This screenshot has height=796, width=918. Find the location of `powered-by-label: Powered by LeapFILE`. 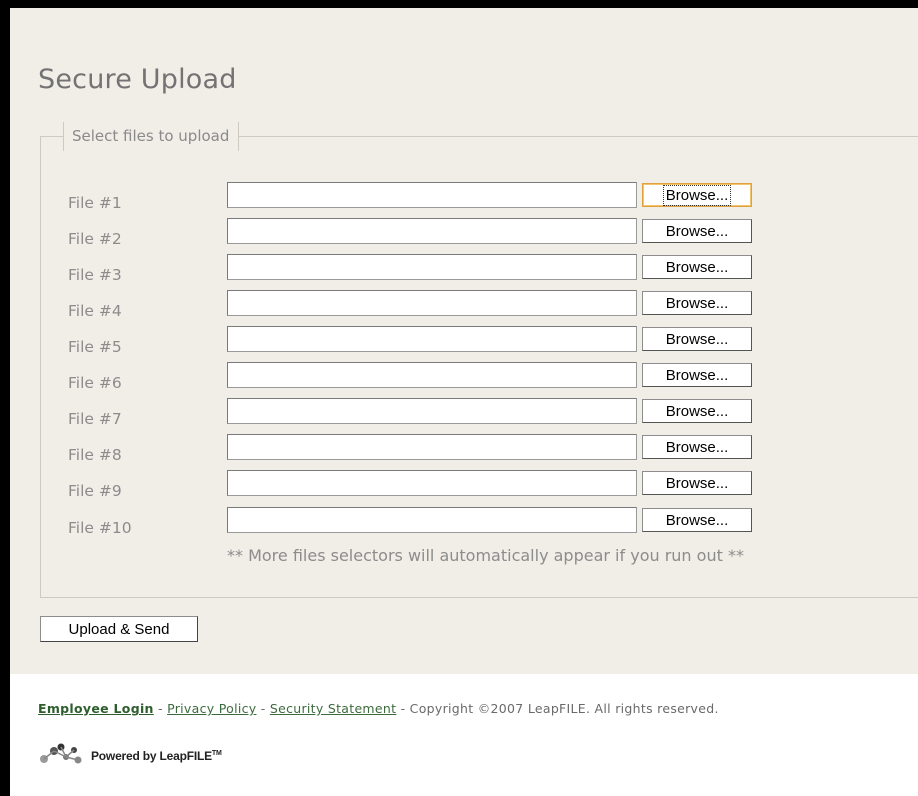

powered-by-label: Powered by LeapFILE is located at coordinates (151, 756).